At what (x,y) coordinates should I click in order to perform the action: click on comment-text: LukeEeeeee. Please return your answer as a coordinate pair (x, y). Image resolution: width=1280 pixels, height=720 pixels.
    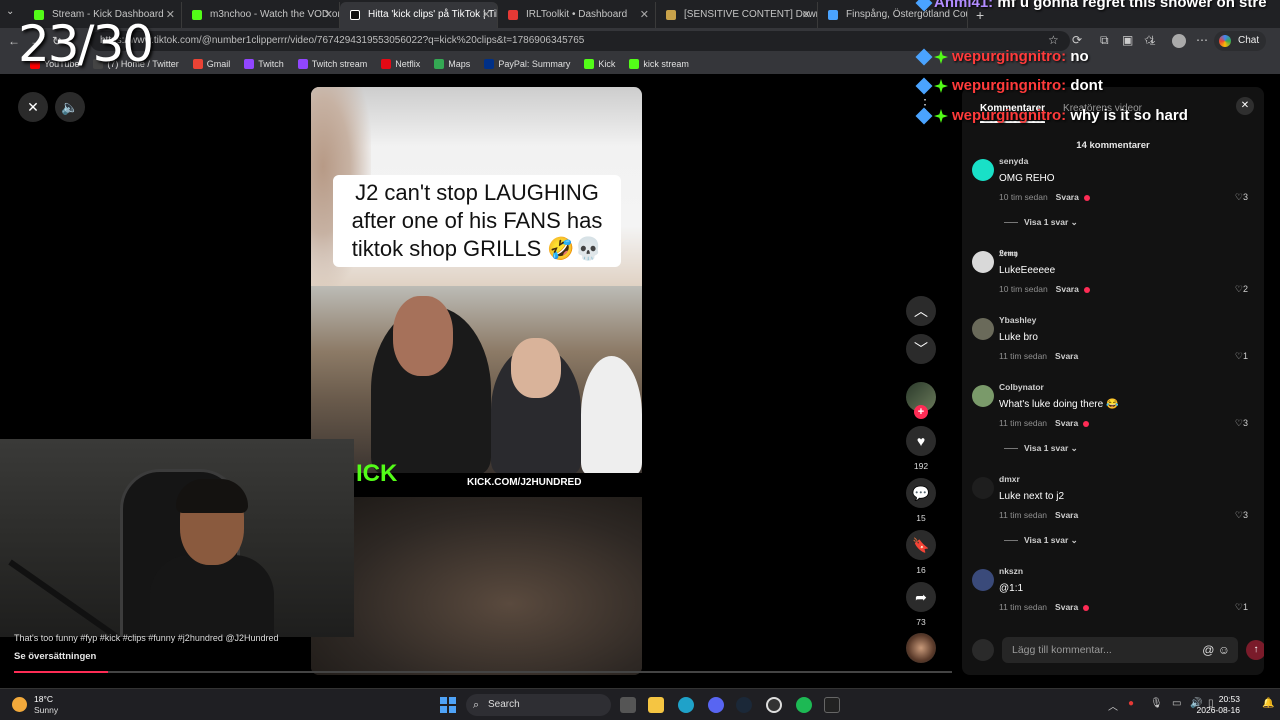
    Looking at the image, I should click on (1027, 270).